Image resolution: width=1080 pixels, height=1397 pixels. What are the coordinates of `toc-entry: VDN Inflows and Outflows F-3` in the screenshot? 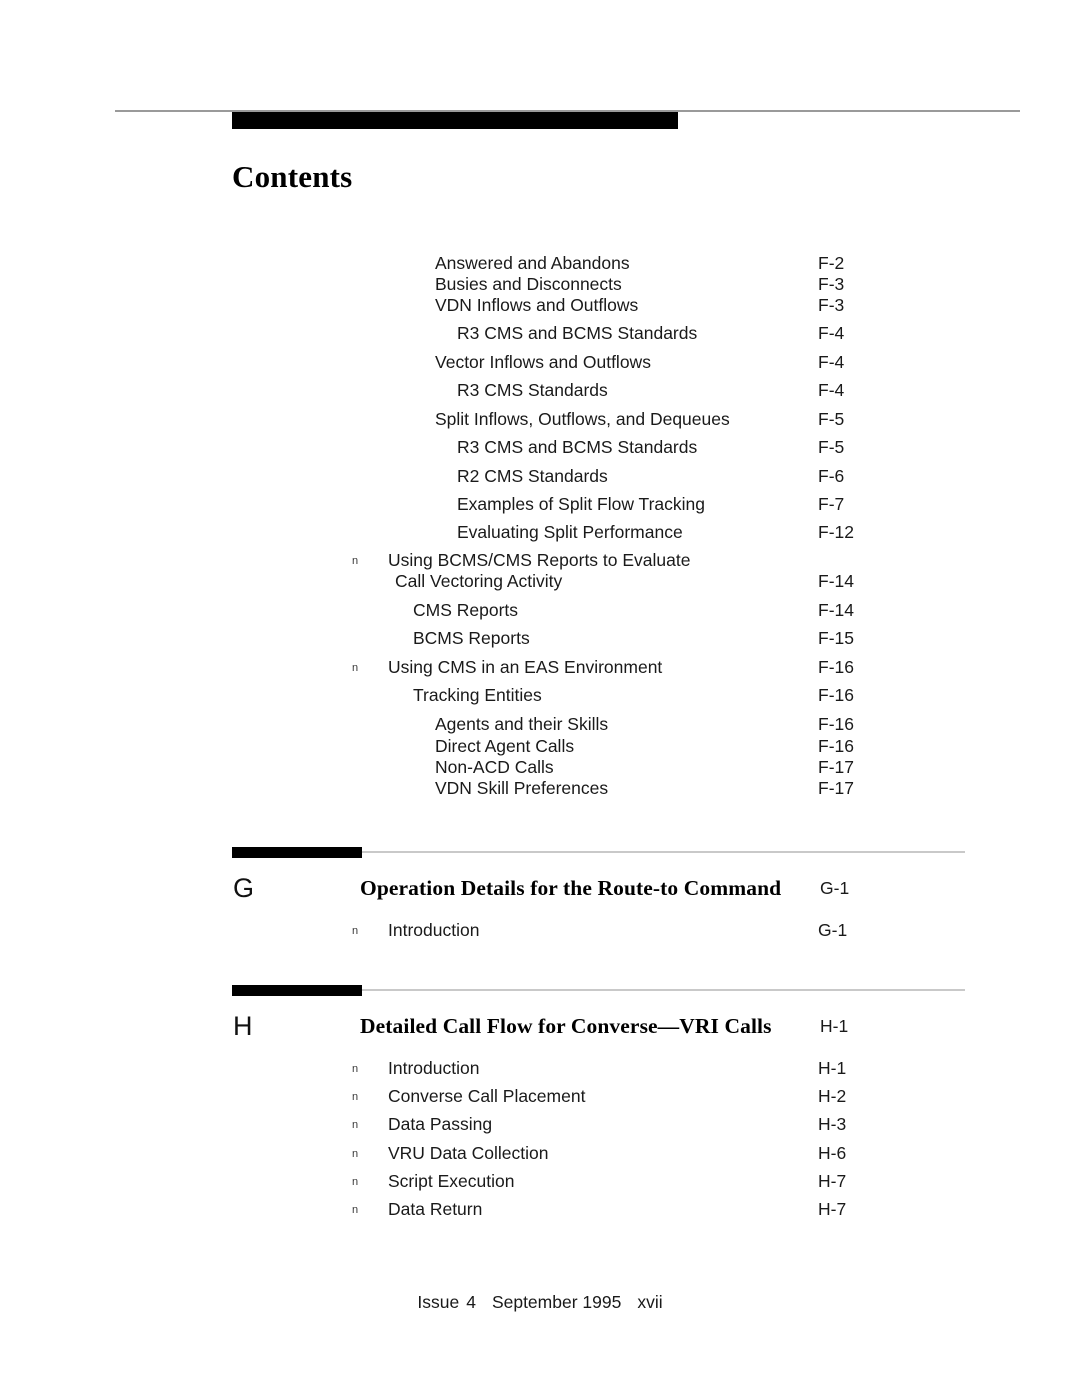 It's located at (540, 305).